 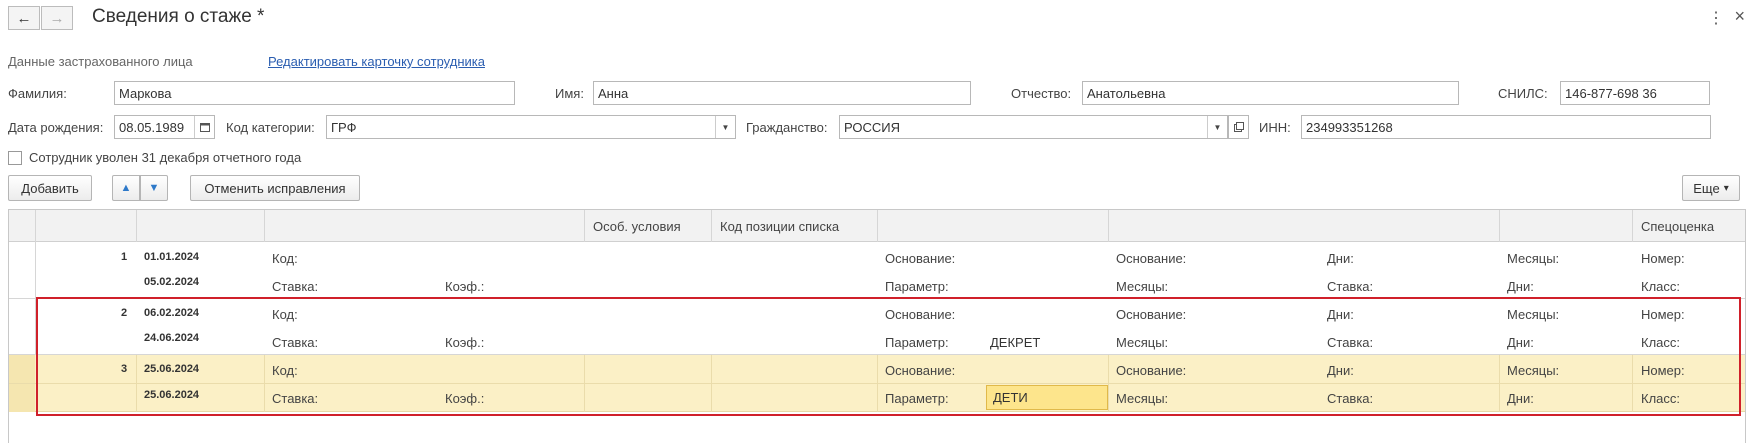 I want to click on move-up-button: ▲, so click(x=126, y=188).